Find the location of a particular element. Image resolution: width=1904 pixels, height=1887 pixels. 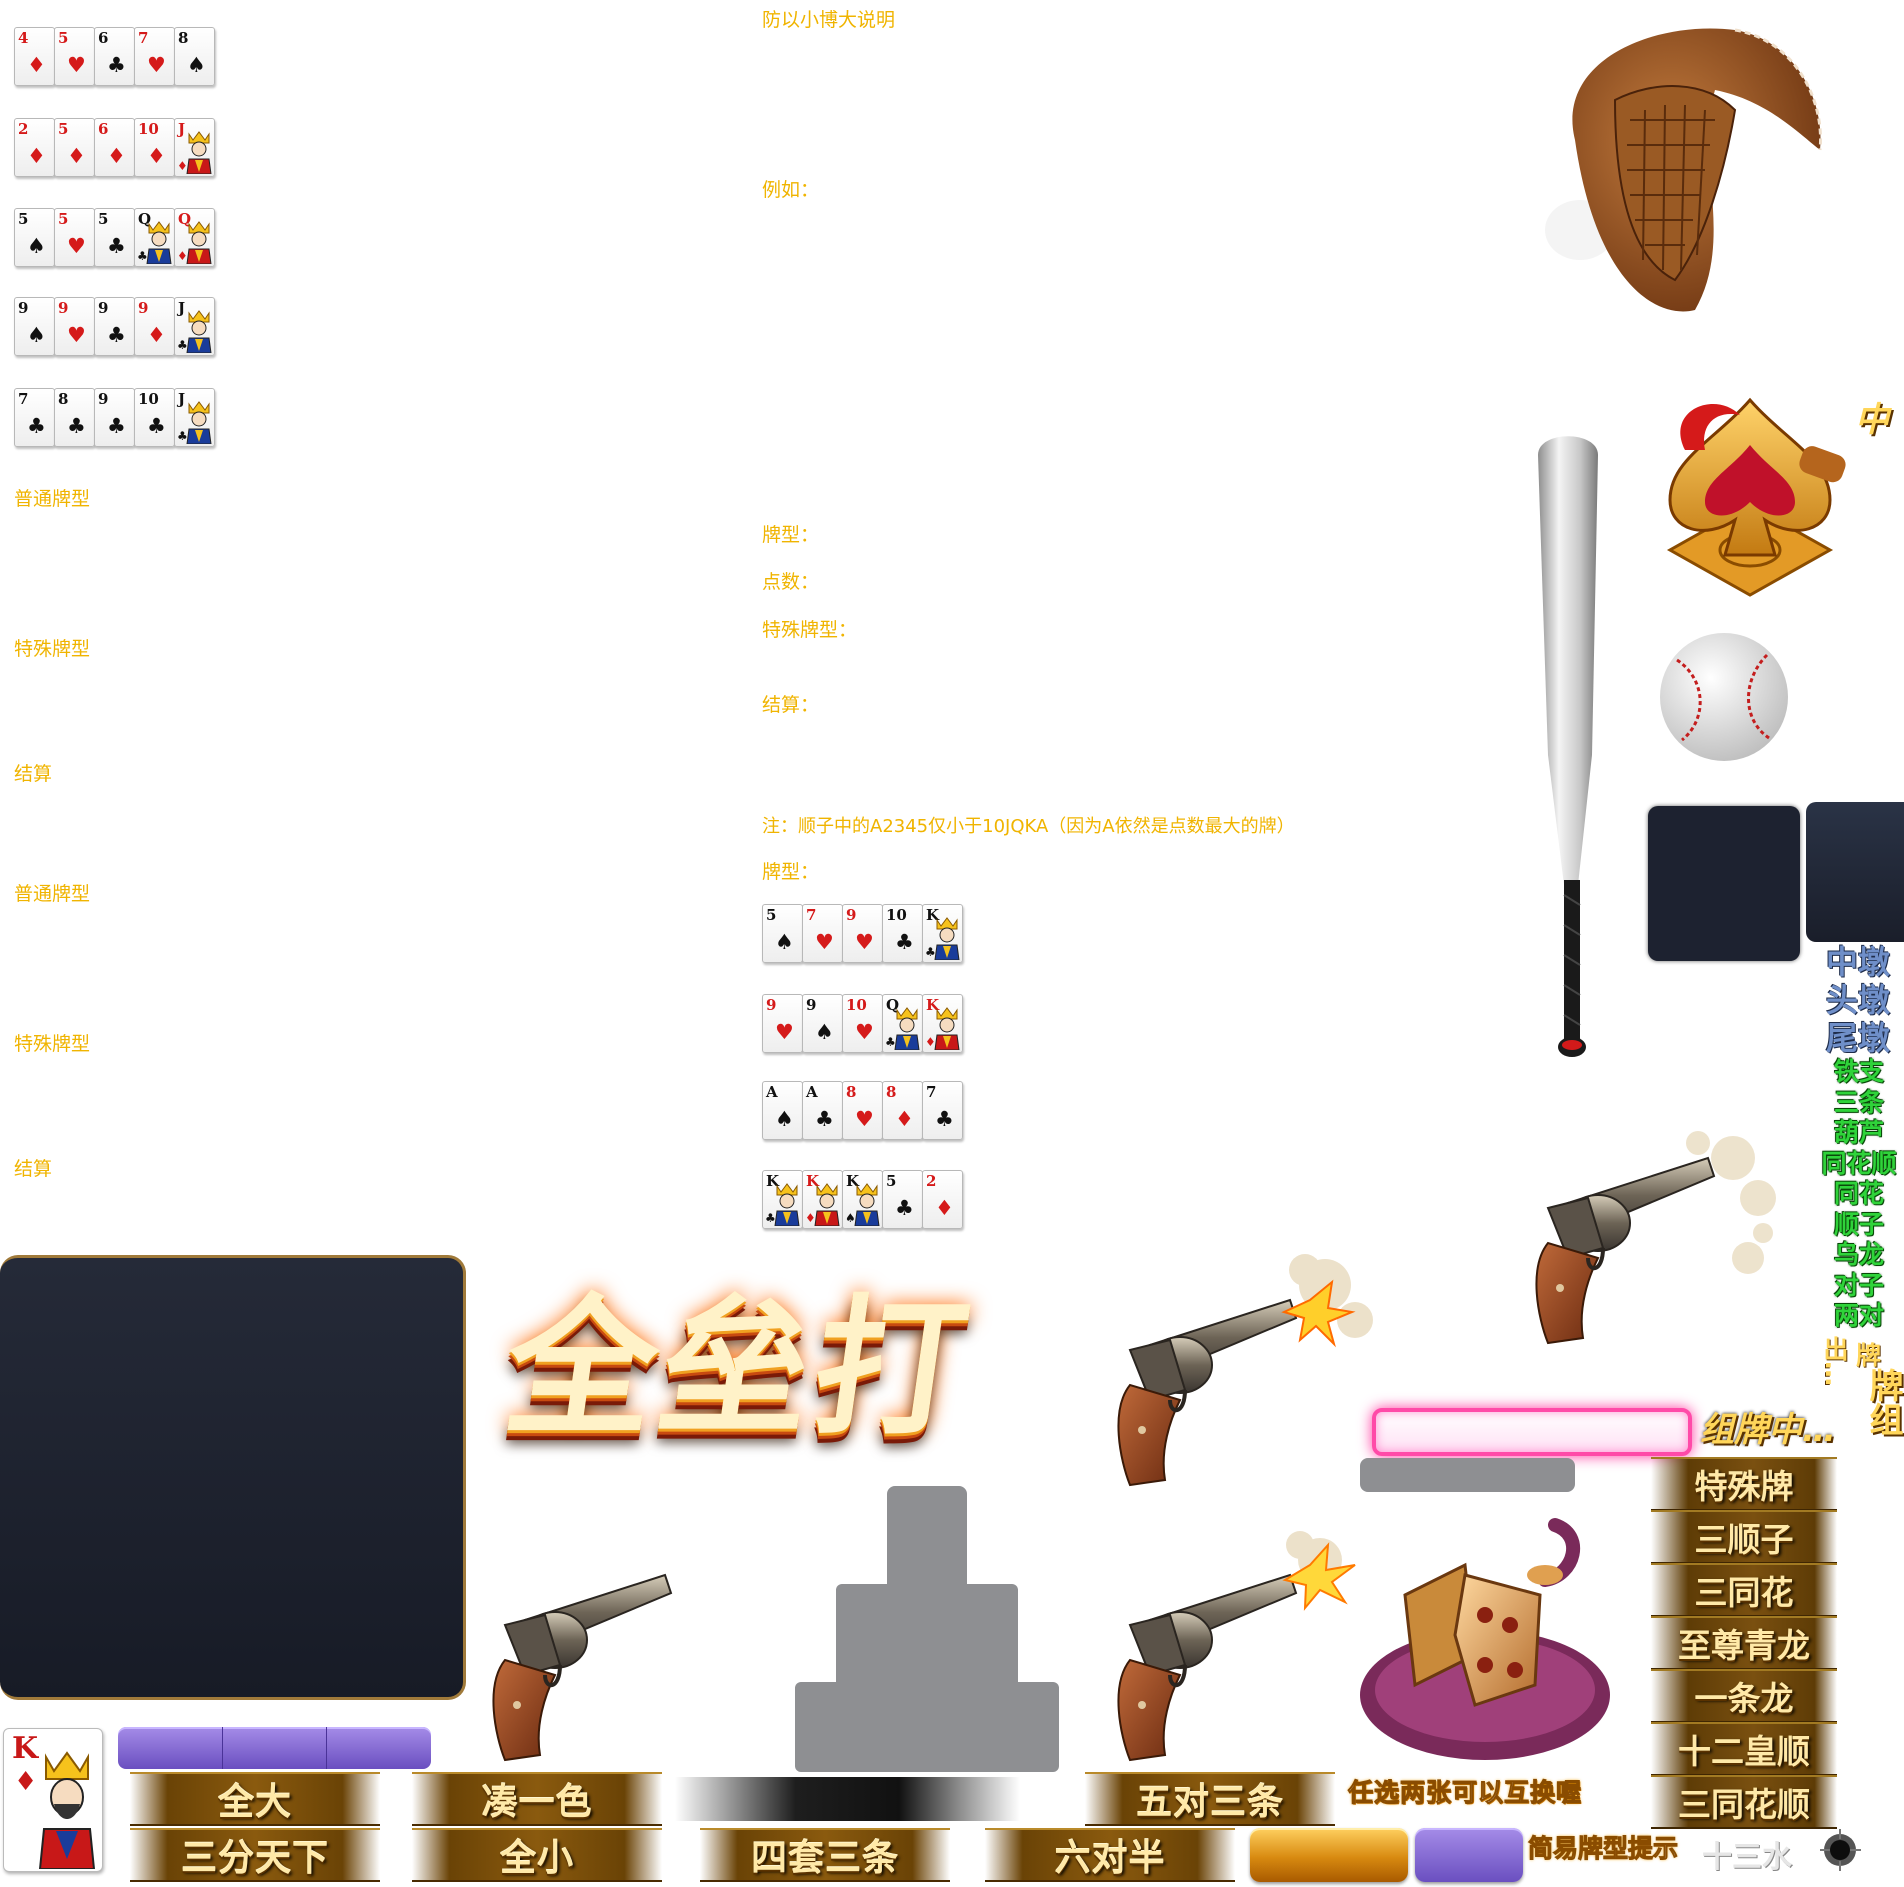

dark-panel is located at coordinates (1724, 883).